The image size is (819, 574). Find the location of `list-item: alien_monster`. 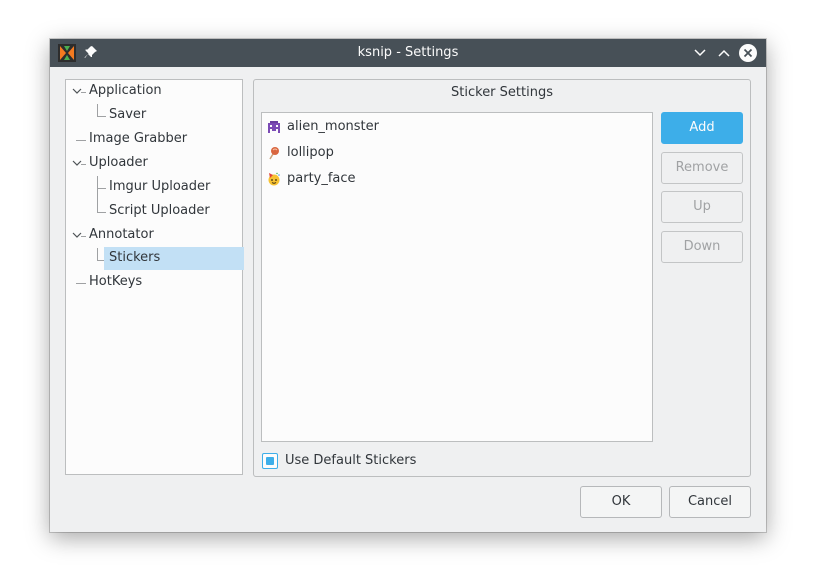

list-item: alien_monster is located at coordinates (457, 127).